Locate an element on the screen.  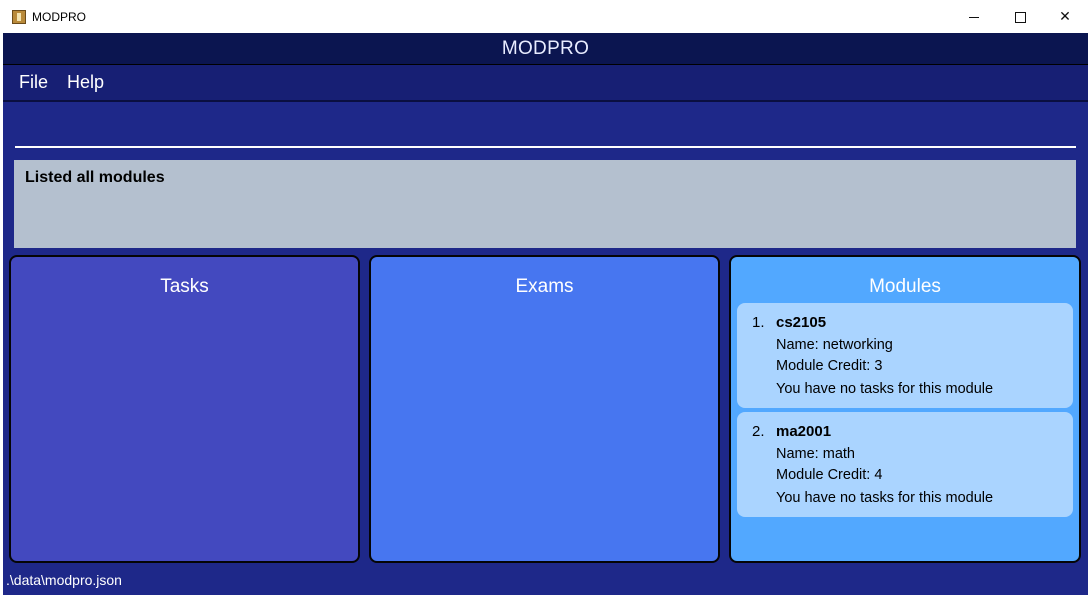
maximize-icon is located at coordinates (1020, 17).